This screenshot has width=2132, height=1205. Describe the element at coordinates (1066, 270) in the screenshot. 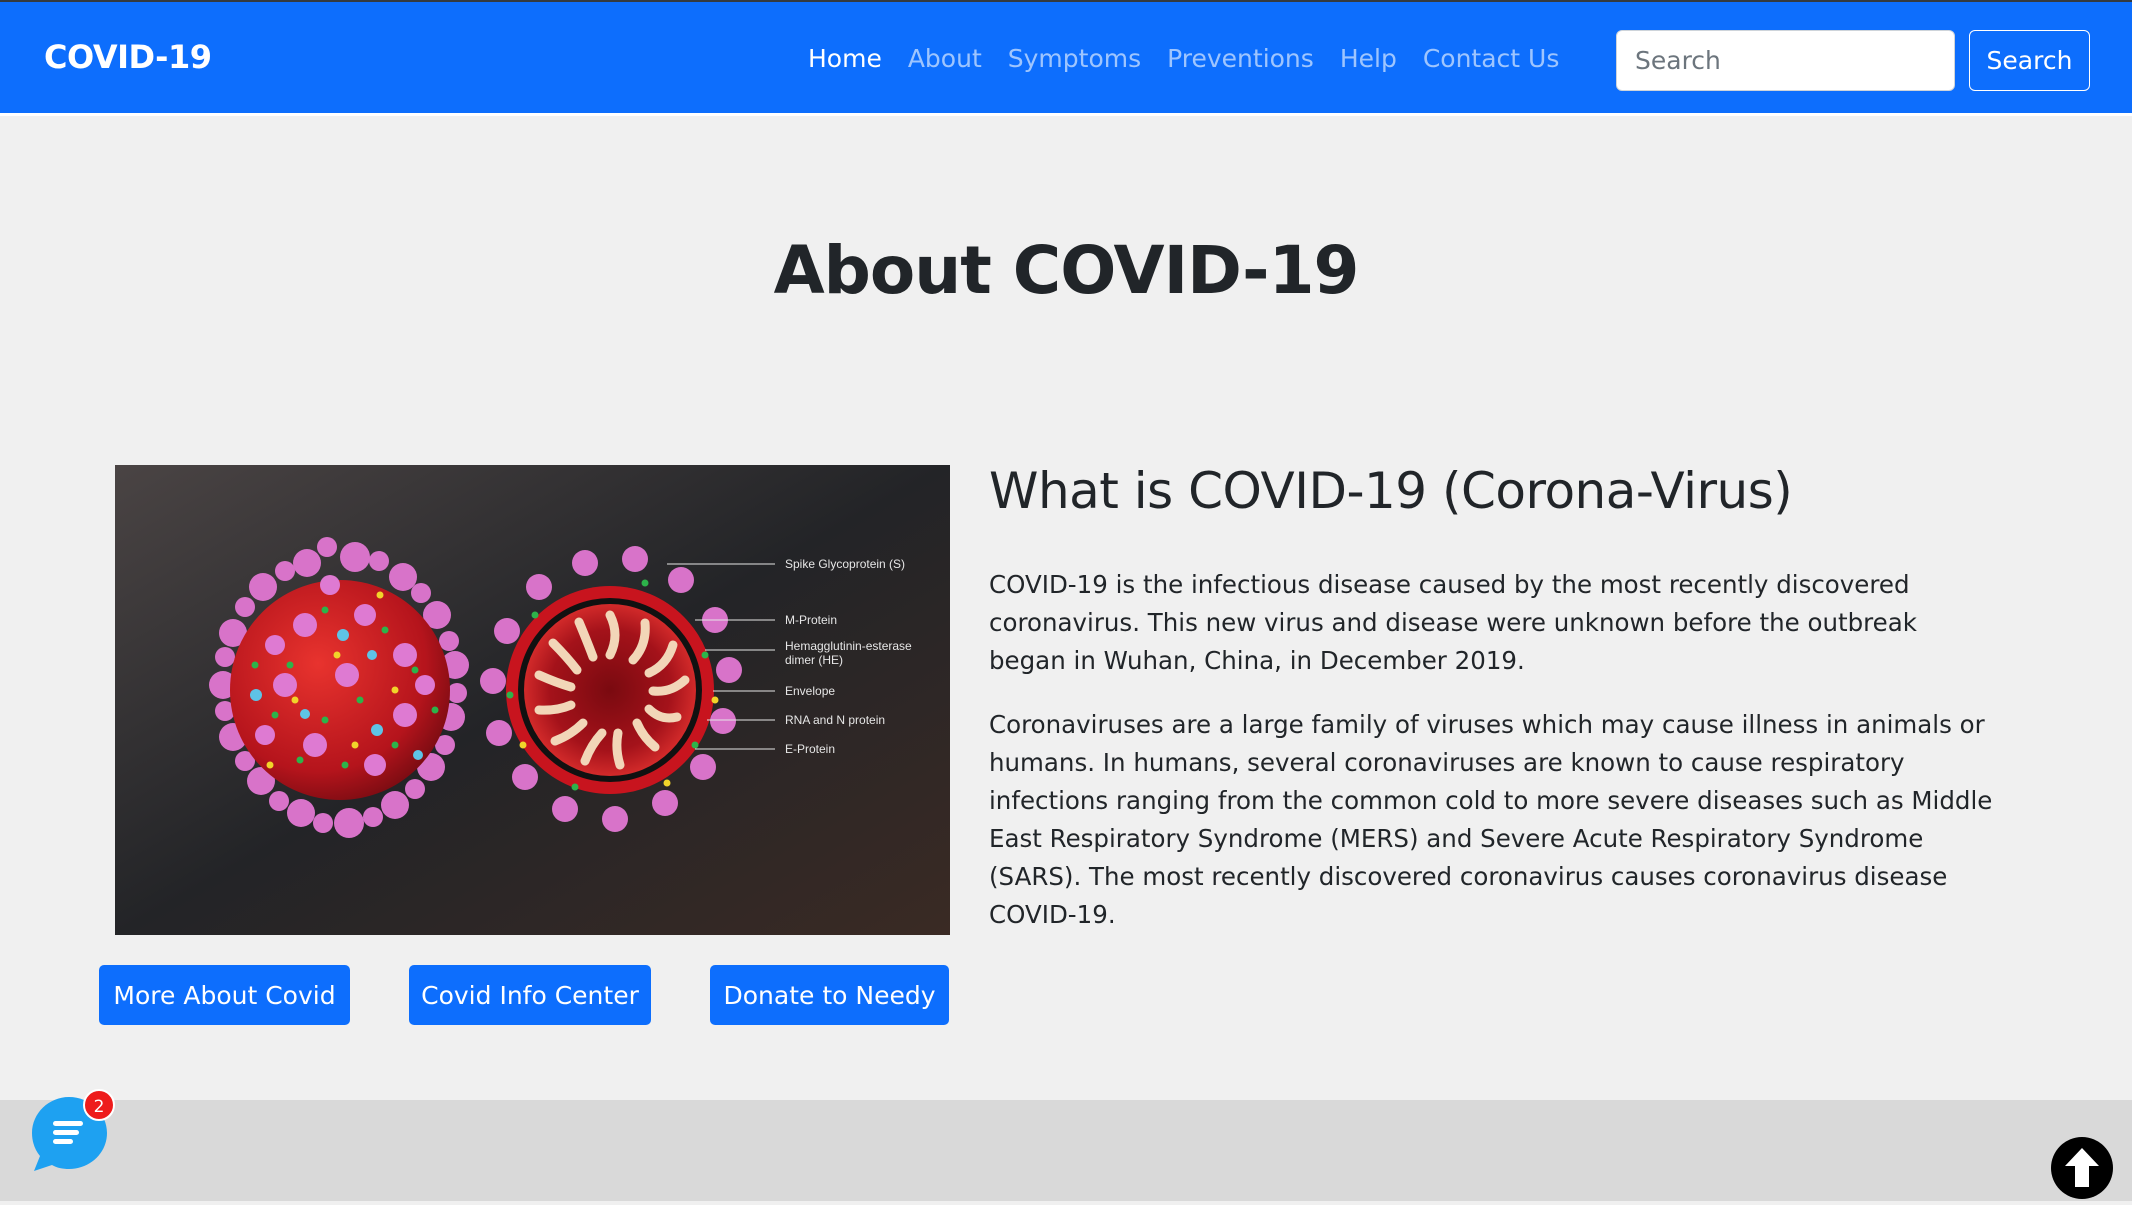

I see `page-title: About COVID-19` at that location.